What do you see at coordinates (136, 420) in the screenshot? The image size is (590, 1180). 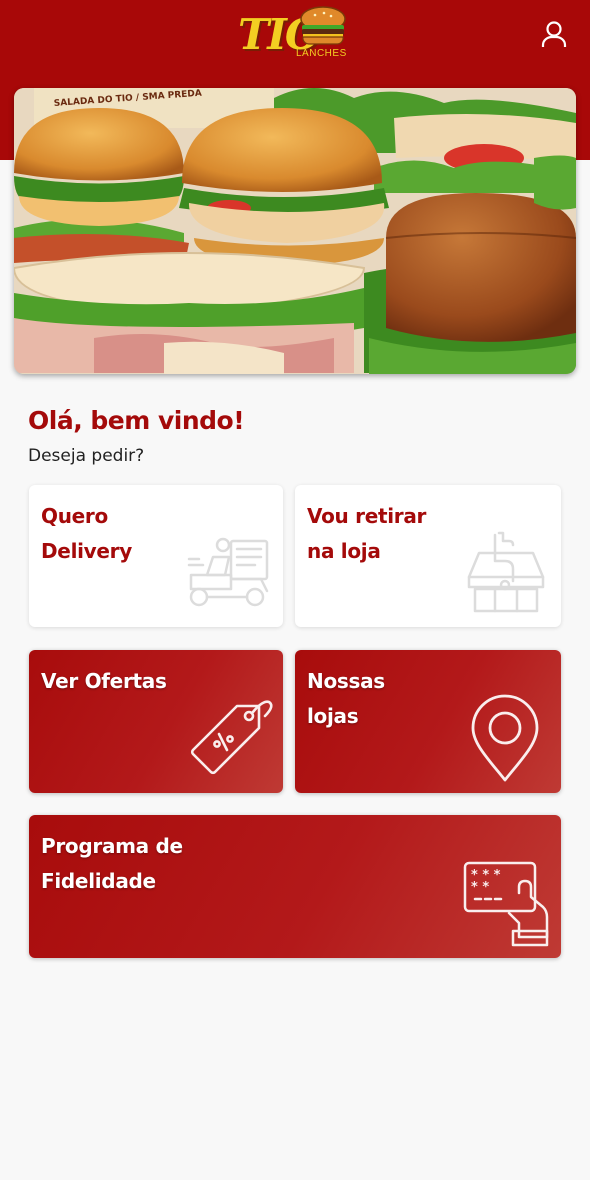 I see `greeting-title: Olá, bem vindo!` at bounding box center [136, 420].